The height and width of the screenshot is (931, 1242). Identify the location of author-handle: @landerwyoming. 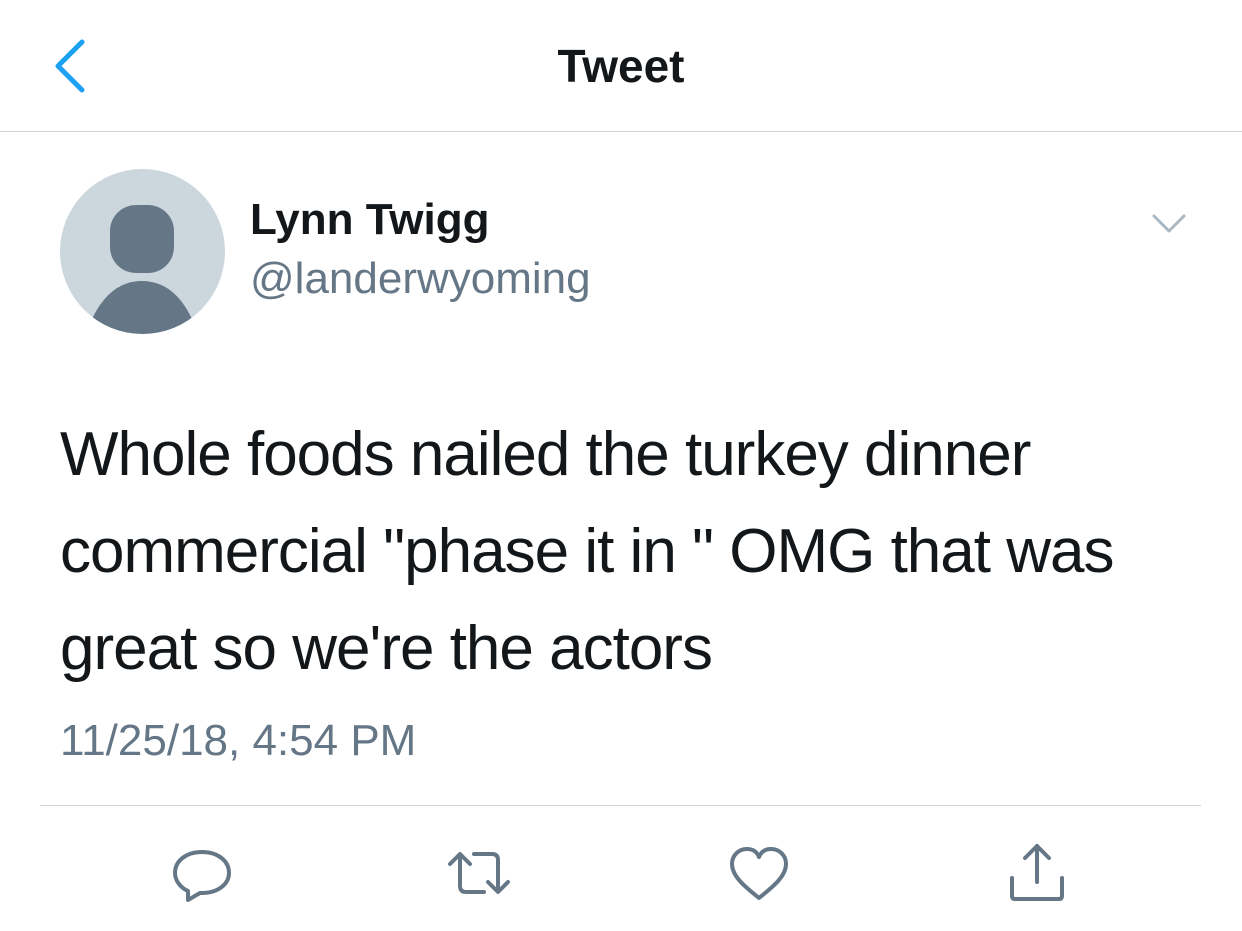
(420, 279).